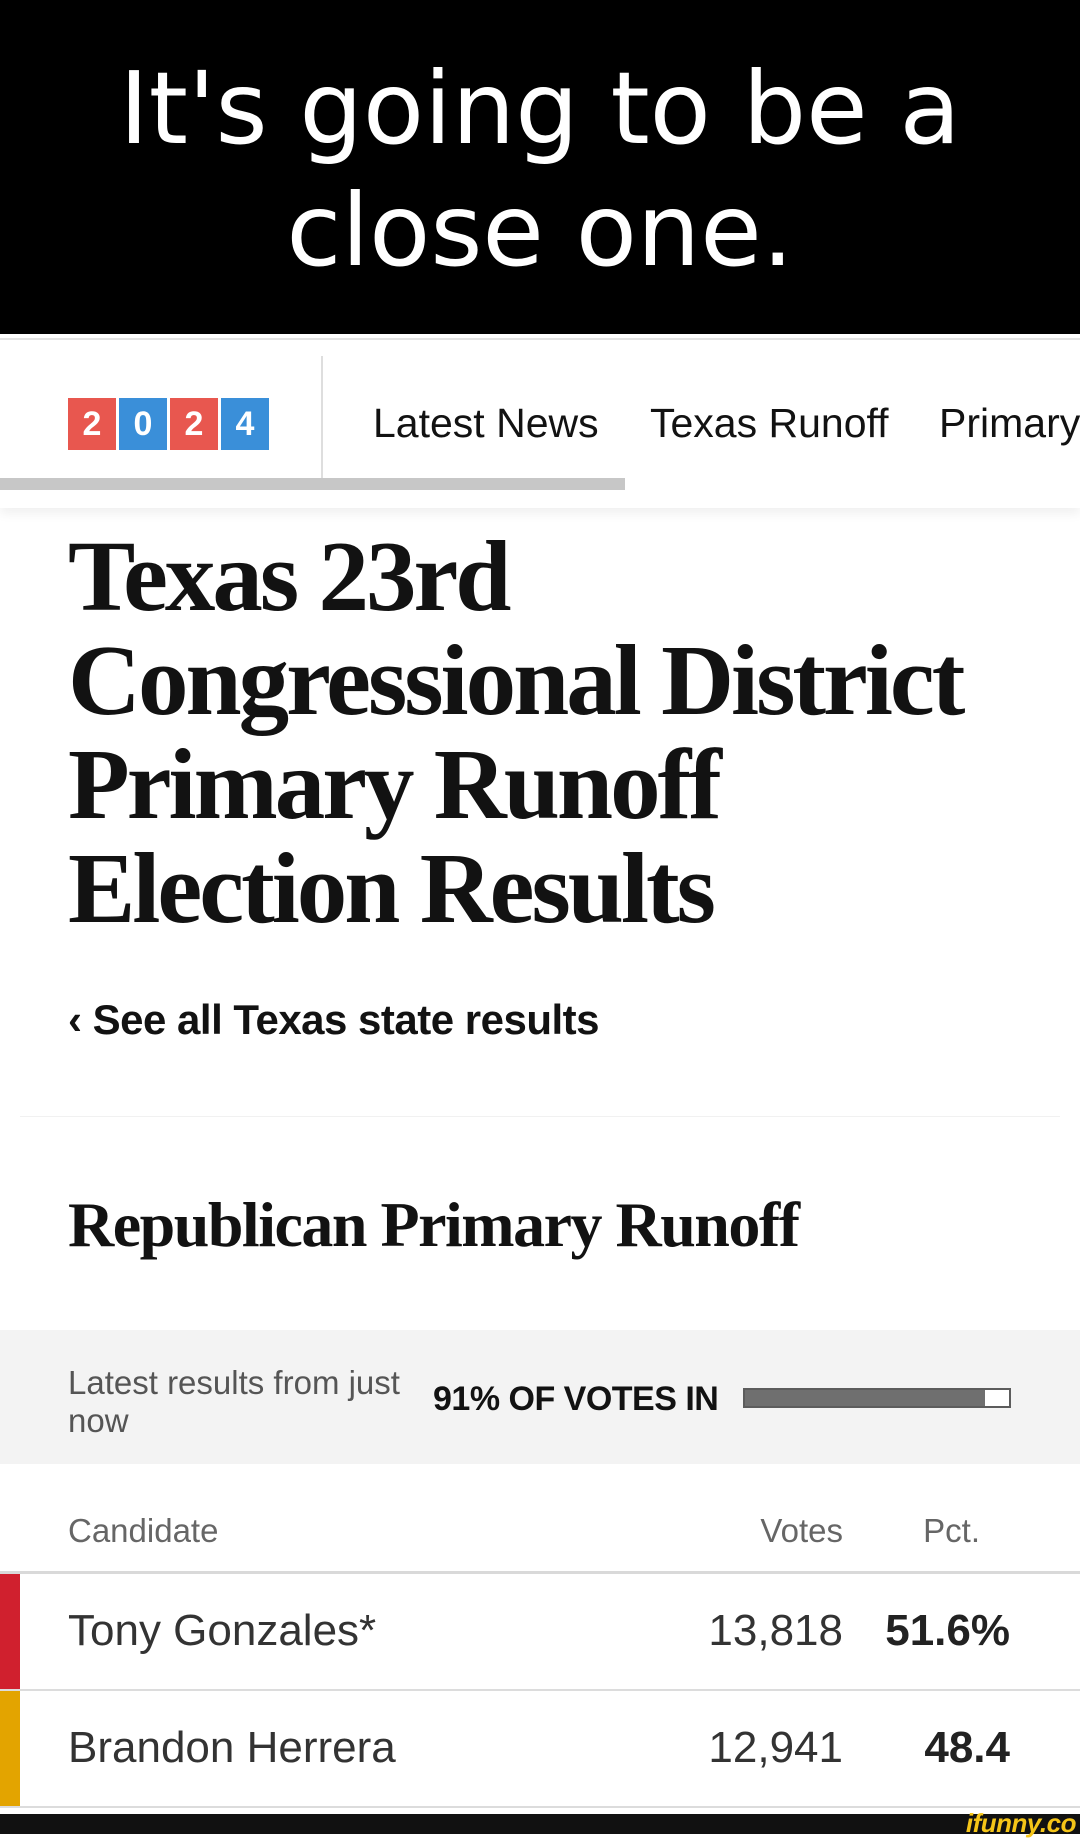 The width and height of the screenshot is (1080, 1839). What do you see at coordinates (865, 1398) in the screenshot?
I see `progress-fill` at bounding box center [865, 1398].